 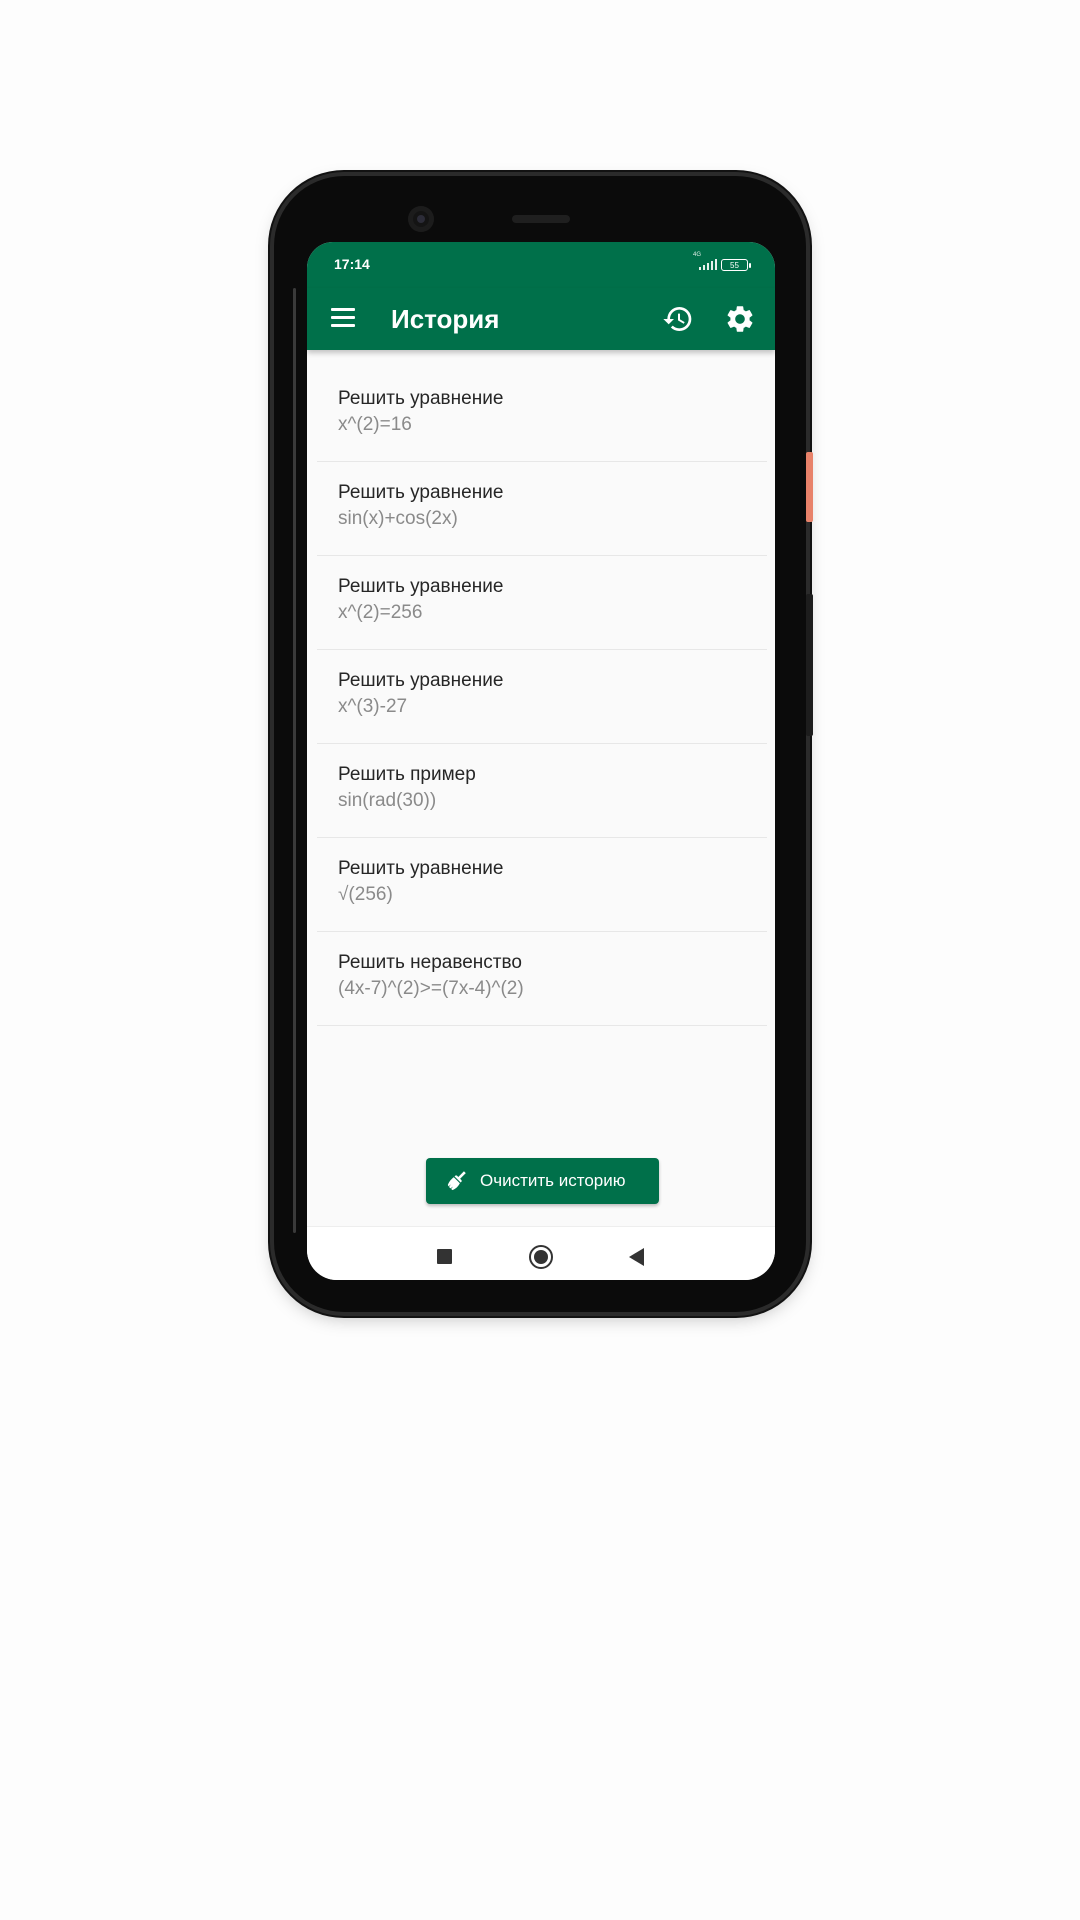 What do you see at coordinates (365, 894) in the screenshot?
I see `history-item-expression: √(256)` at bounding box center [365, 894].